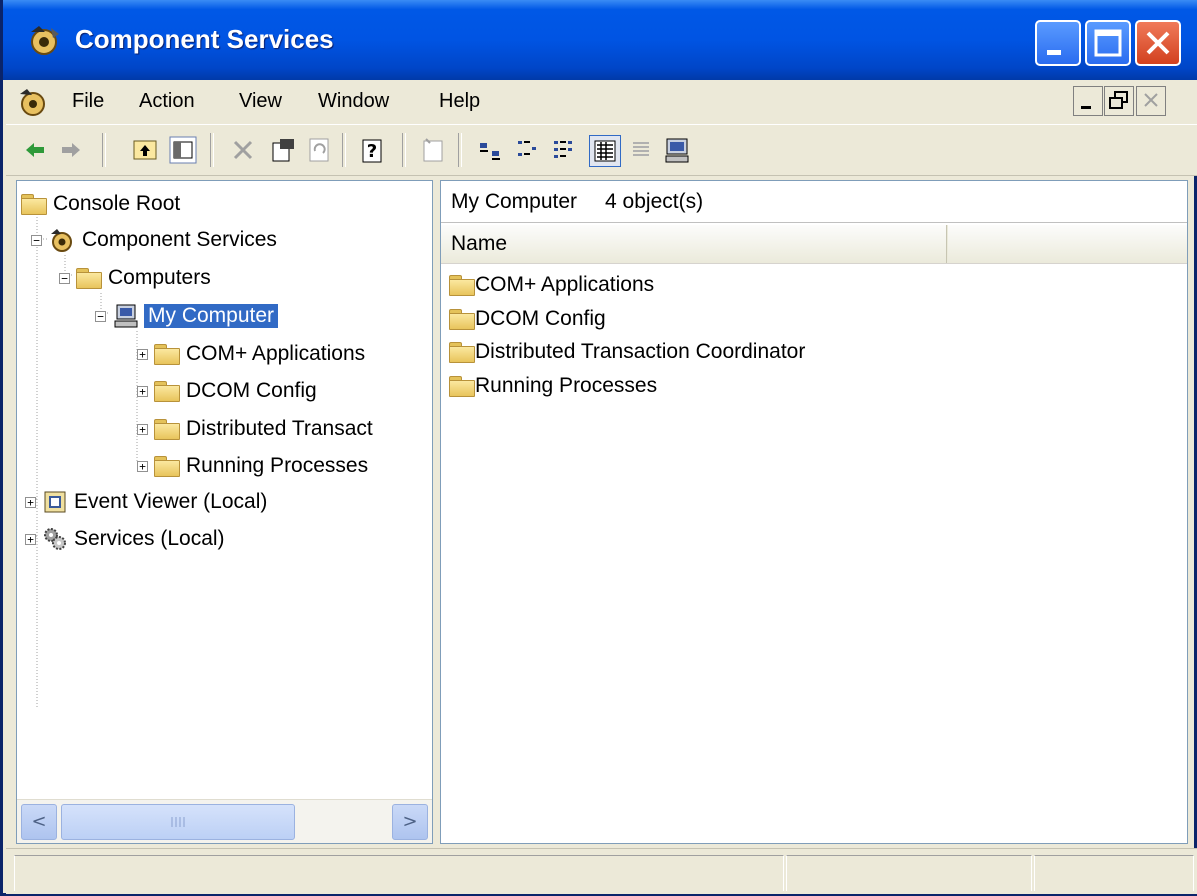 This screenshot has width=1197, height=896. I want to click on column-header-label: Name, so click(479, 243).